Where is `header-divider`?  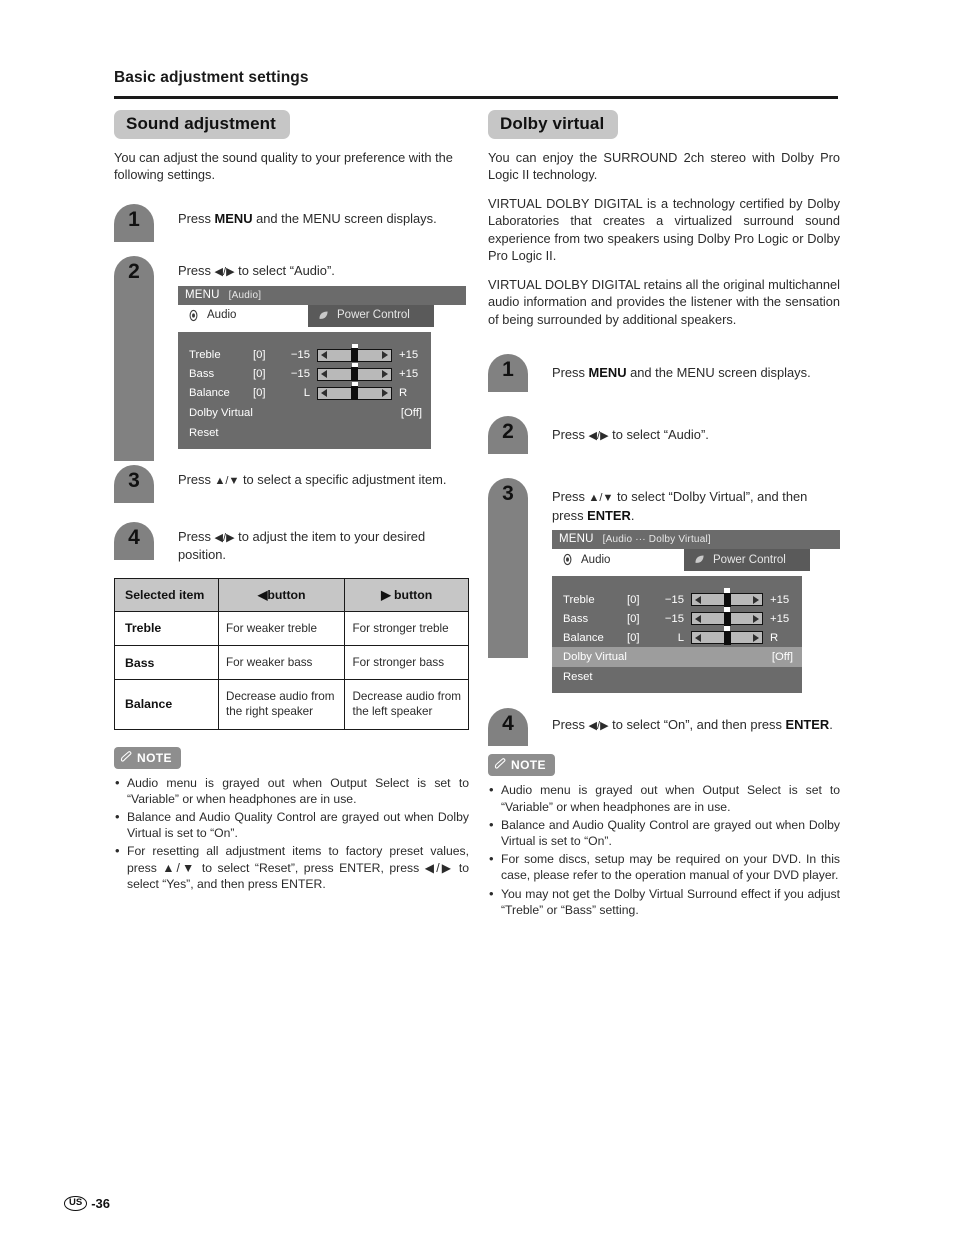
header-divider is located at coordinates (476, 97).